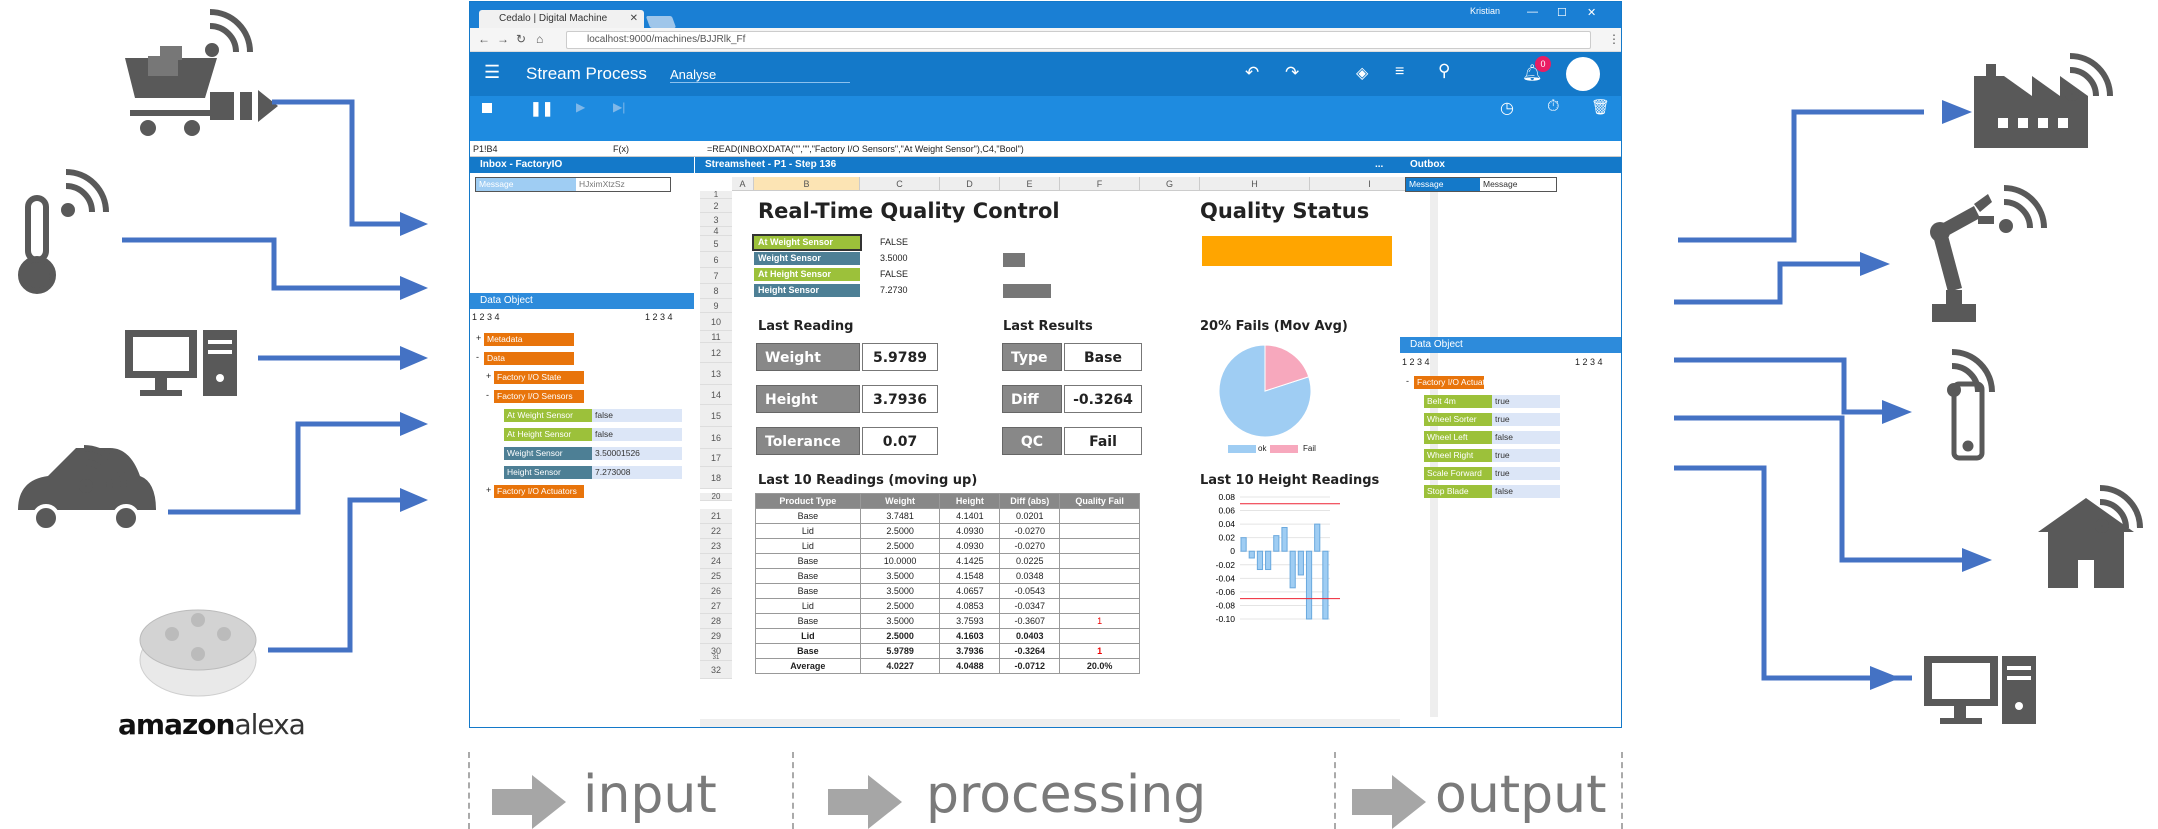  Describe the element at coordinates (1614, 39) in the screenshot. I see `menu-dots-icon: ⋮` at that location.